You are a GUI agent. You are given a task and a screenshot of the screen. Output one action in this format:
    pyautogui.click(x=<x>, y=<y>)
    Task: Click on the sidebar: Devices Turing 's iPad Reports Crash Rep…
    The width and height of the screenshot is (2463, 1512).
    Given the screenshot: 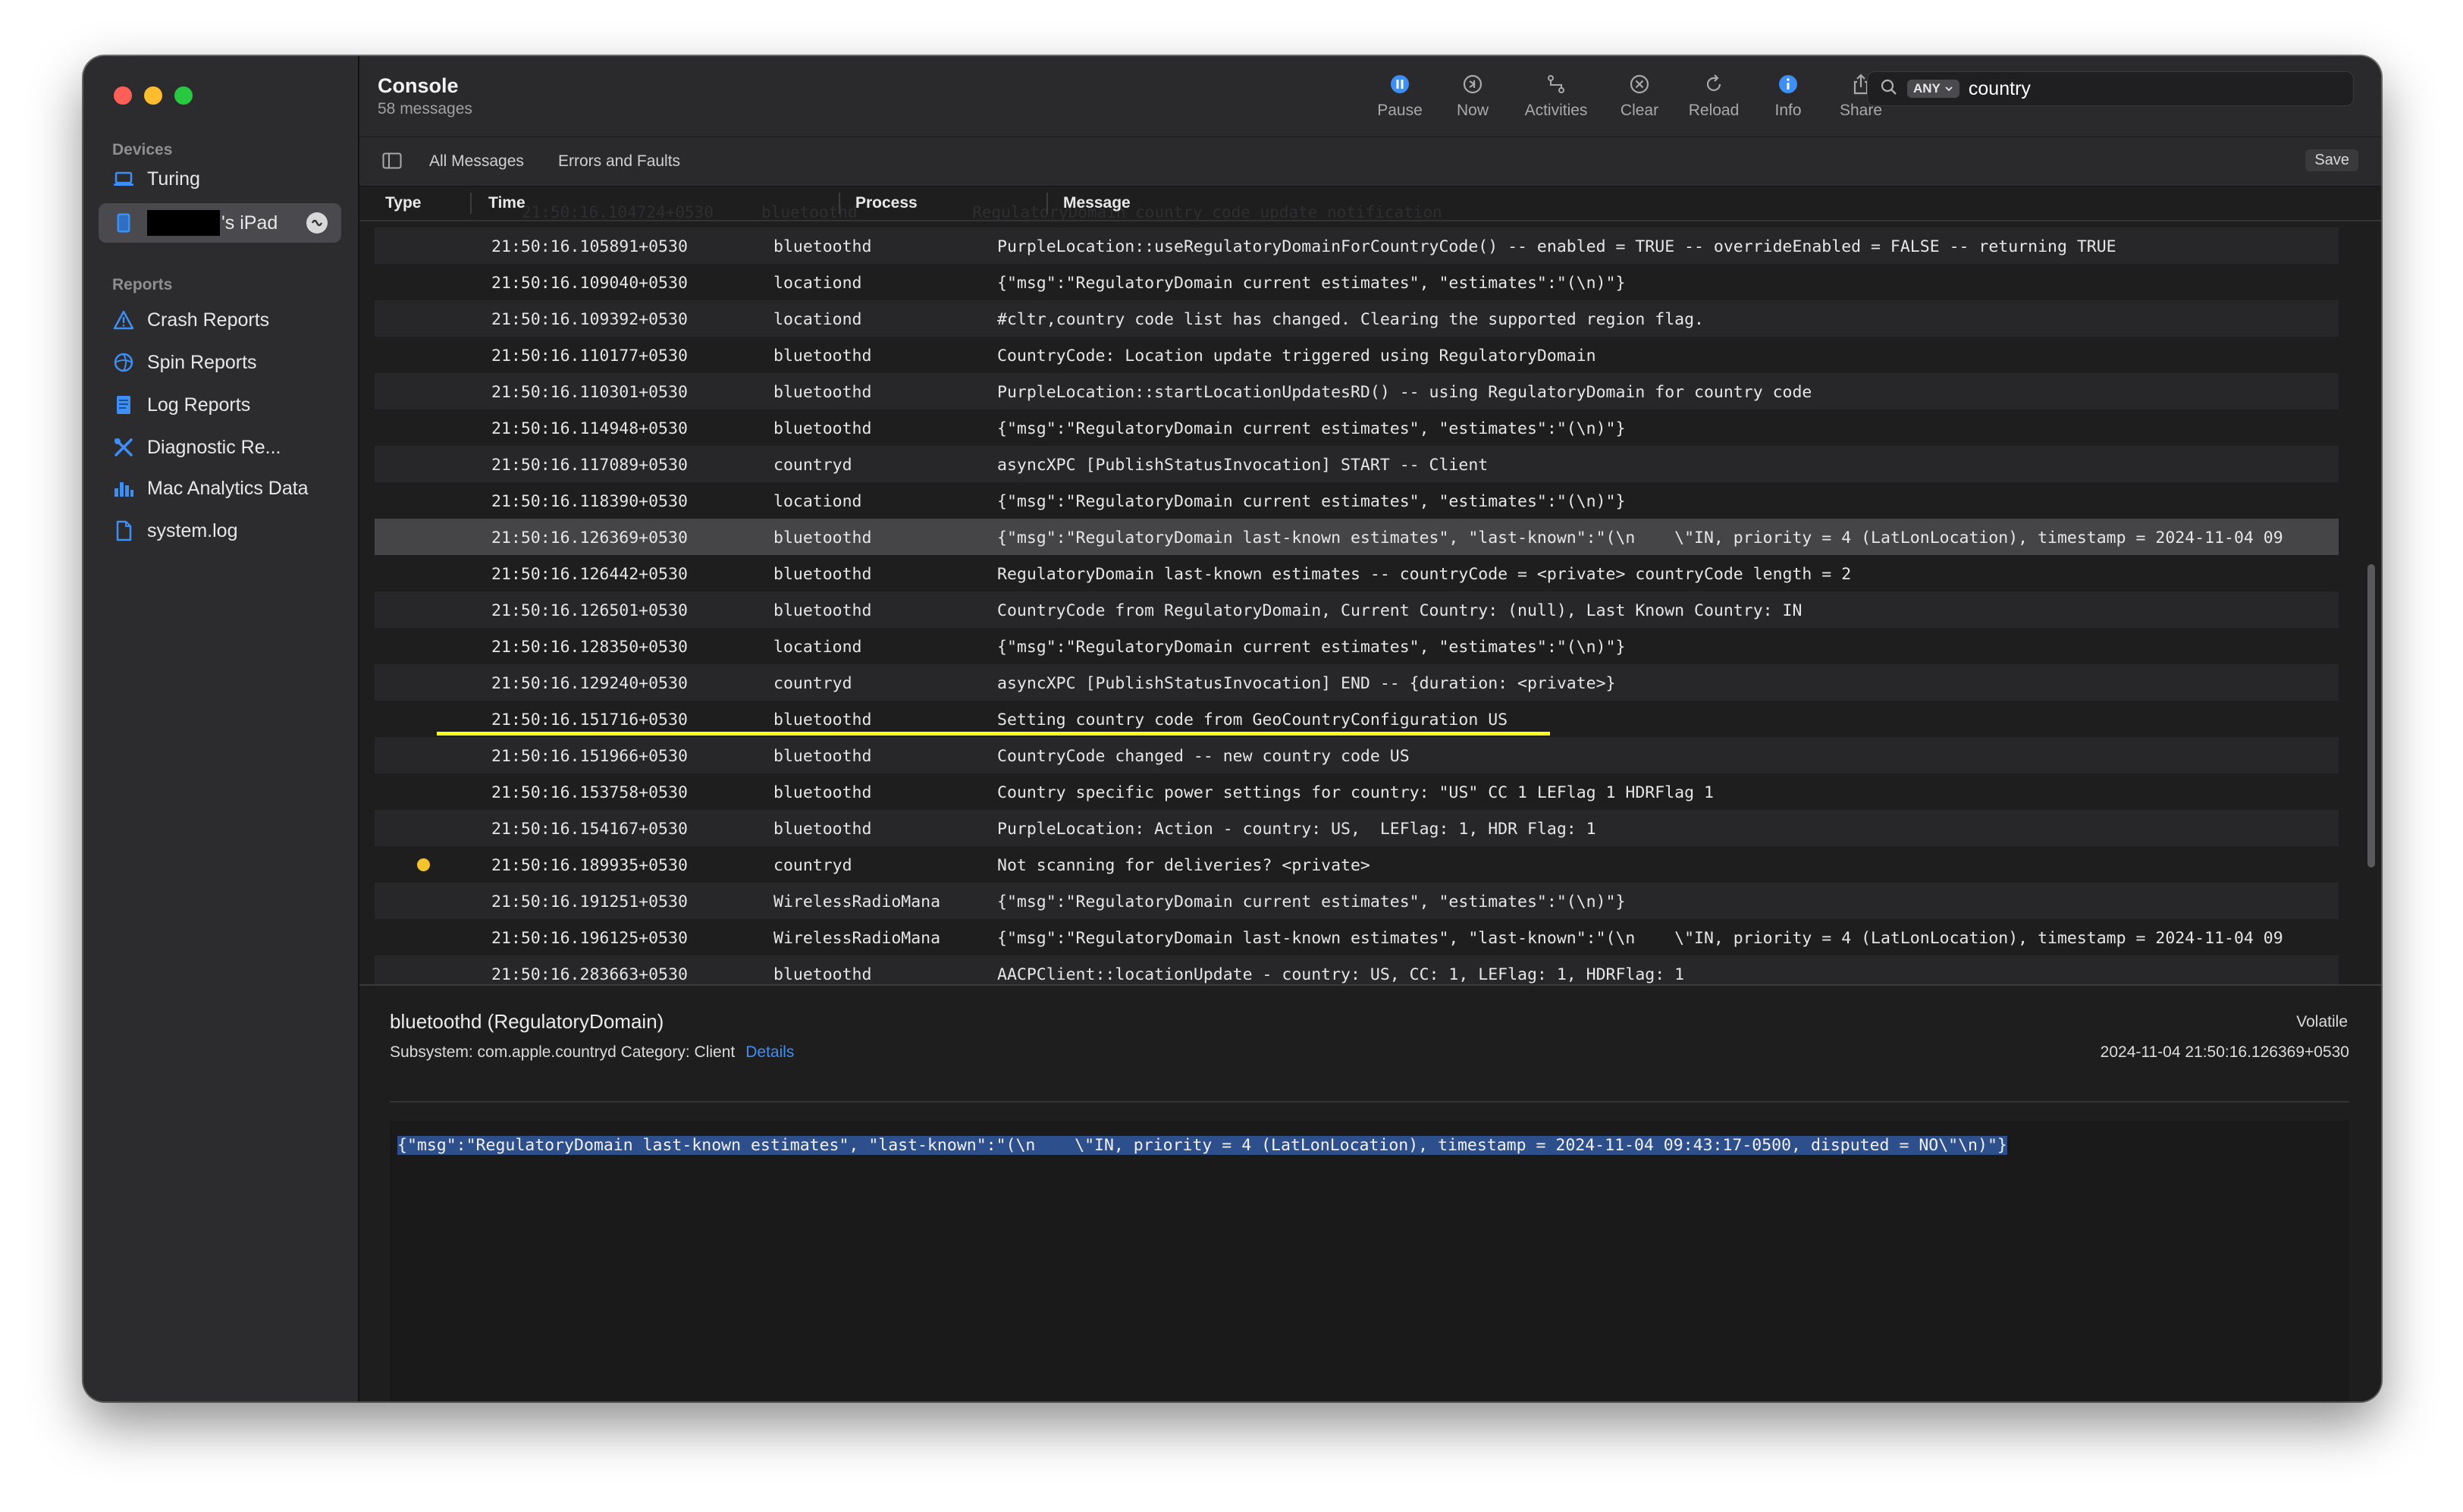 What is the action you would take?
    pyautogui.click(x=221, y=728)
    